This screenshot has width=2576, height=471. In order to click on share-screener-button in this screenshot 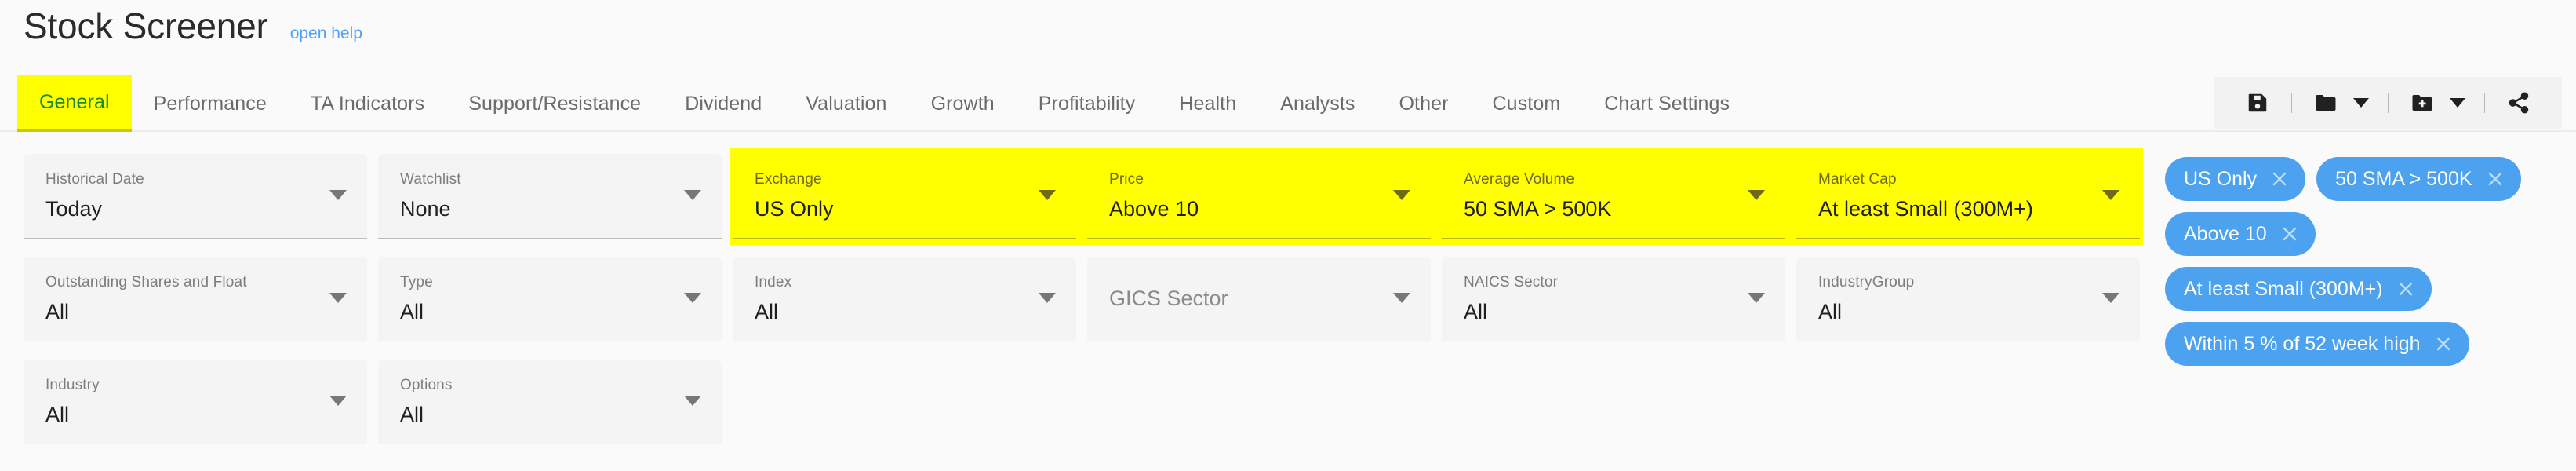, I will do `click(2519, 103)`.